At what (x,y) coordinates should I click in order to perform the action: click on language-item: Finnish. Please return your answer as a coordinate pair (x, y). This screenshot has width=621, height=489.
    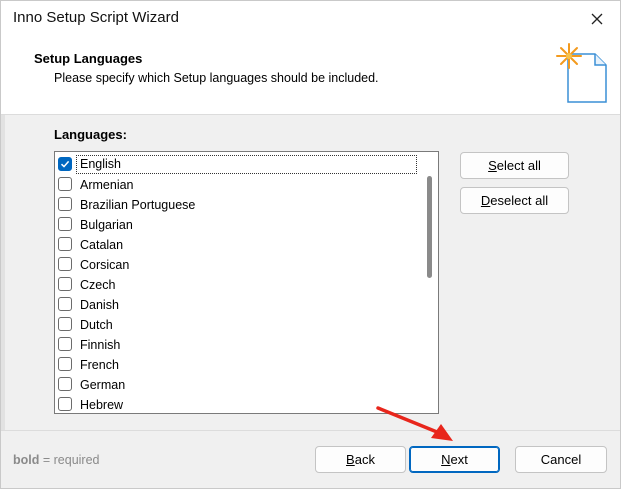
    Looking at the image, I should click on (237, 344).